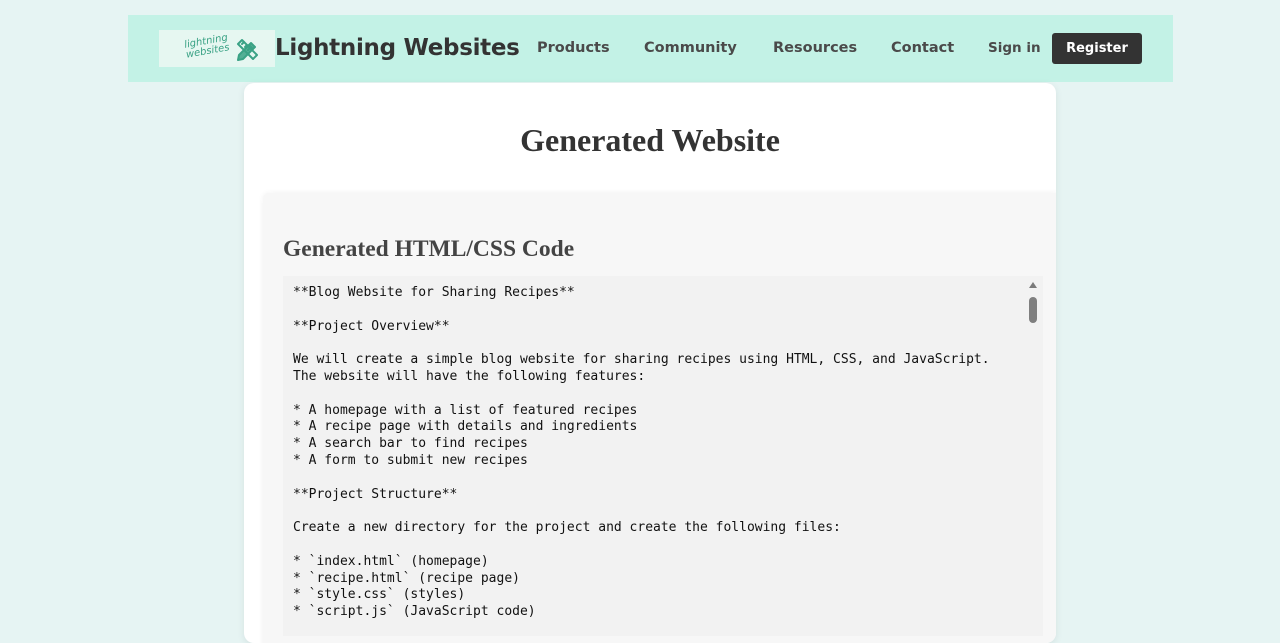 Image resolution: width=1280 pixels, height=643 pixels. What do you see at coordinates (391, 561) in the screenshot?
I see `code-line: * `index.html` (homepage)` at bounding box center [391, 561].